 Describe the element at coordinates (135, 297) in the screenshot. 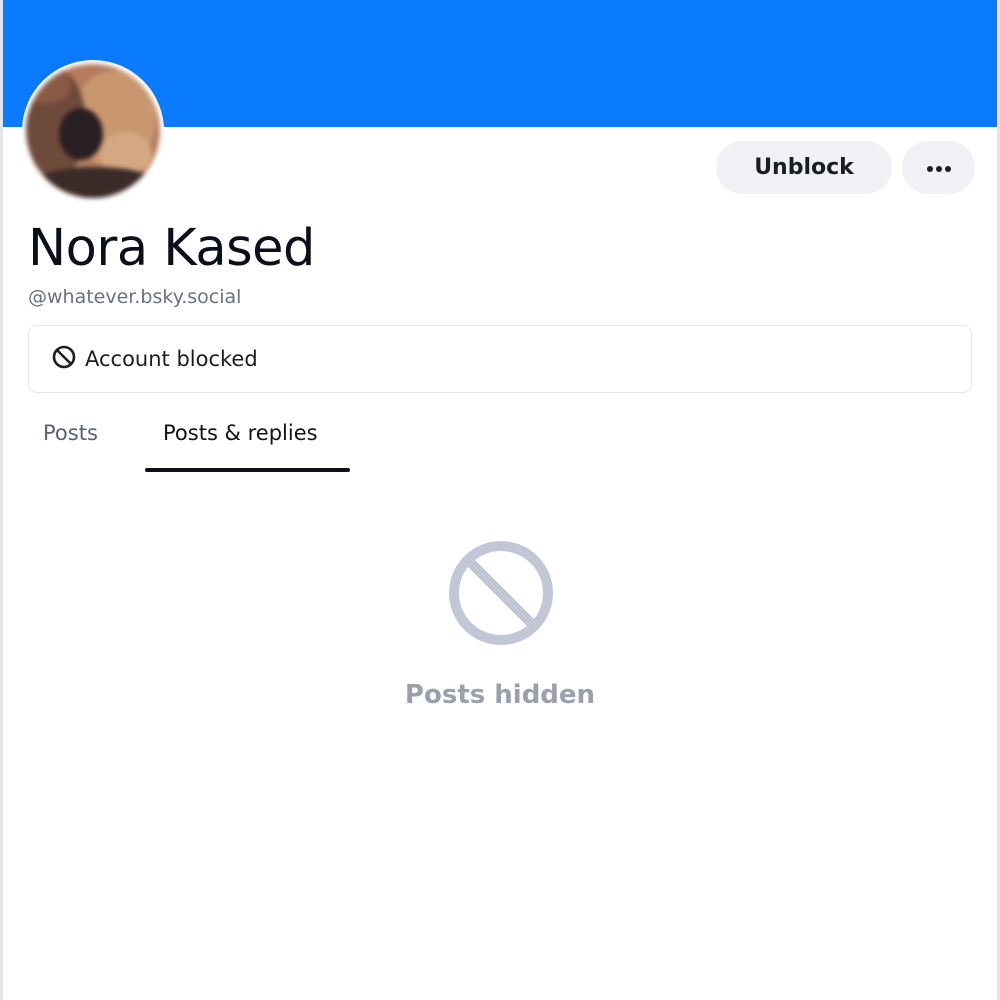

I see `profile-handle: @whatever.bsky.social` at that location.